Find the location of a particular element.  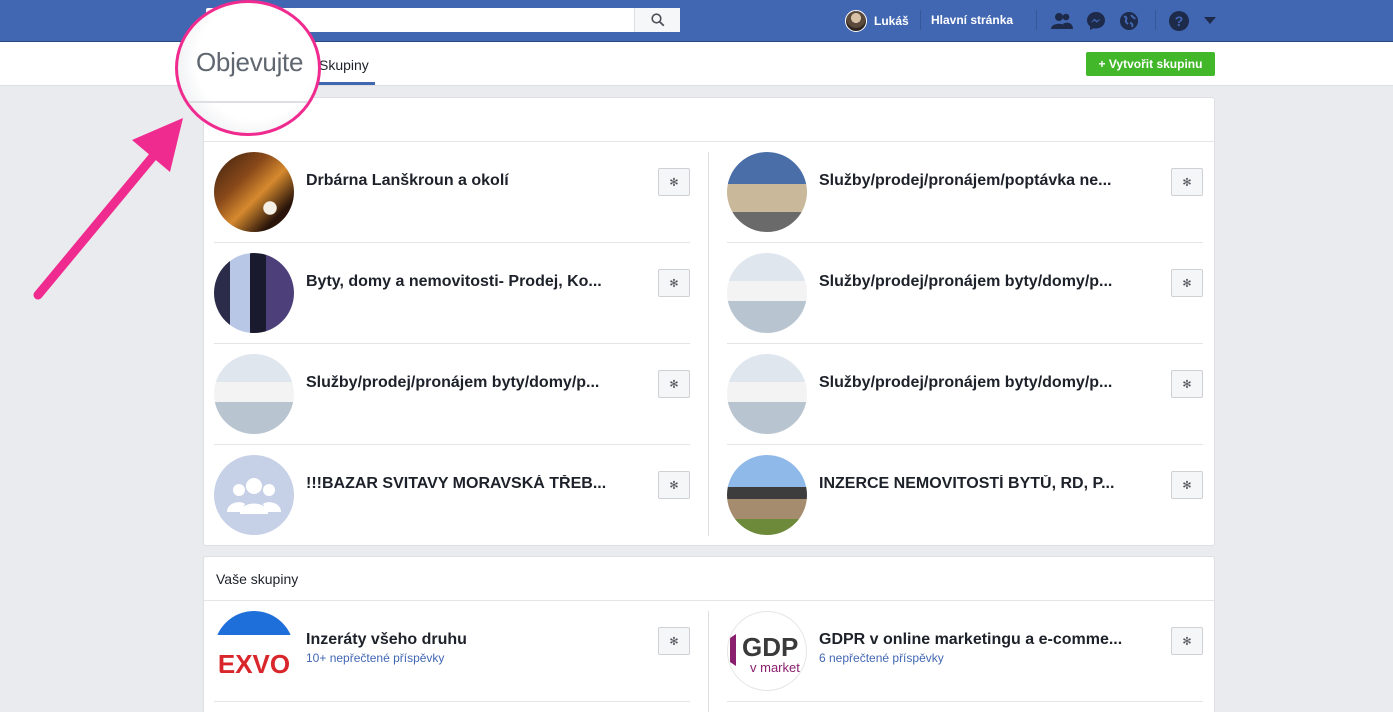

help-icon: ? is located at coordinates (1179, 21).